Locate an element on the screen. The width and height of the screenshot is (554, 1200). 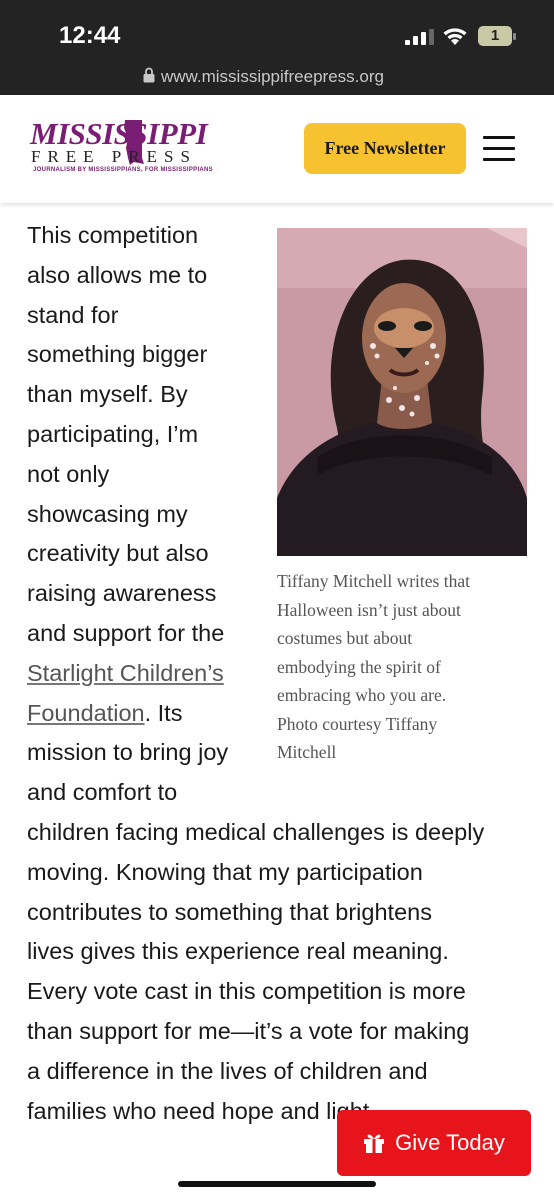
article-line: contributes to something that brightens is located at coordinates (229, 911).